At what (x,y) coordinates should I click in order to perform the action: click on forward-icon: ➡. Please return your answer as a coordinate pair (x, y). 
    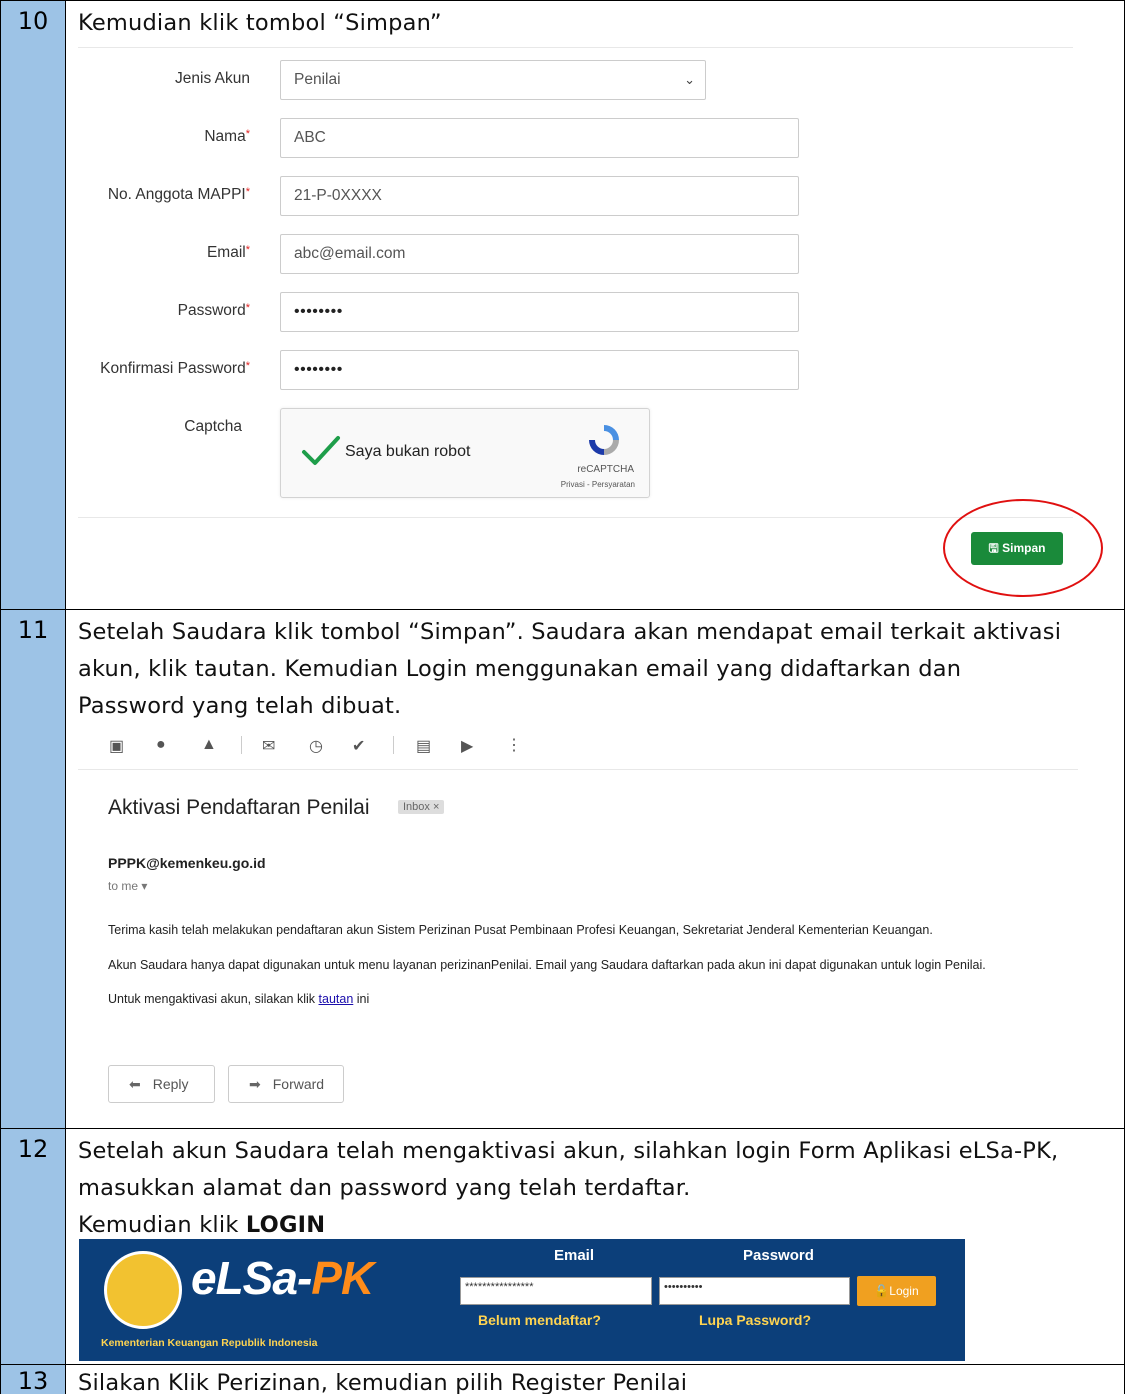
    Looking at the image, I should click on (255, 1084).